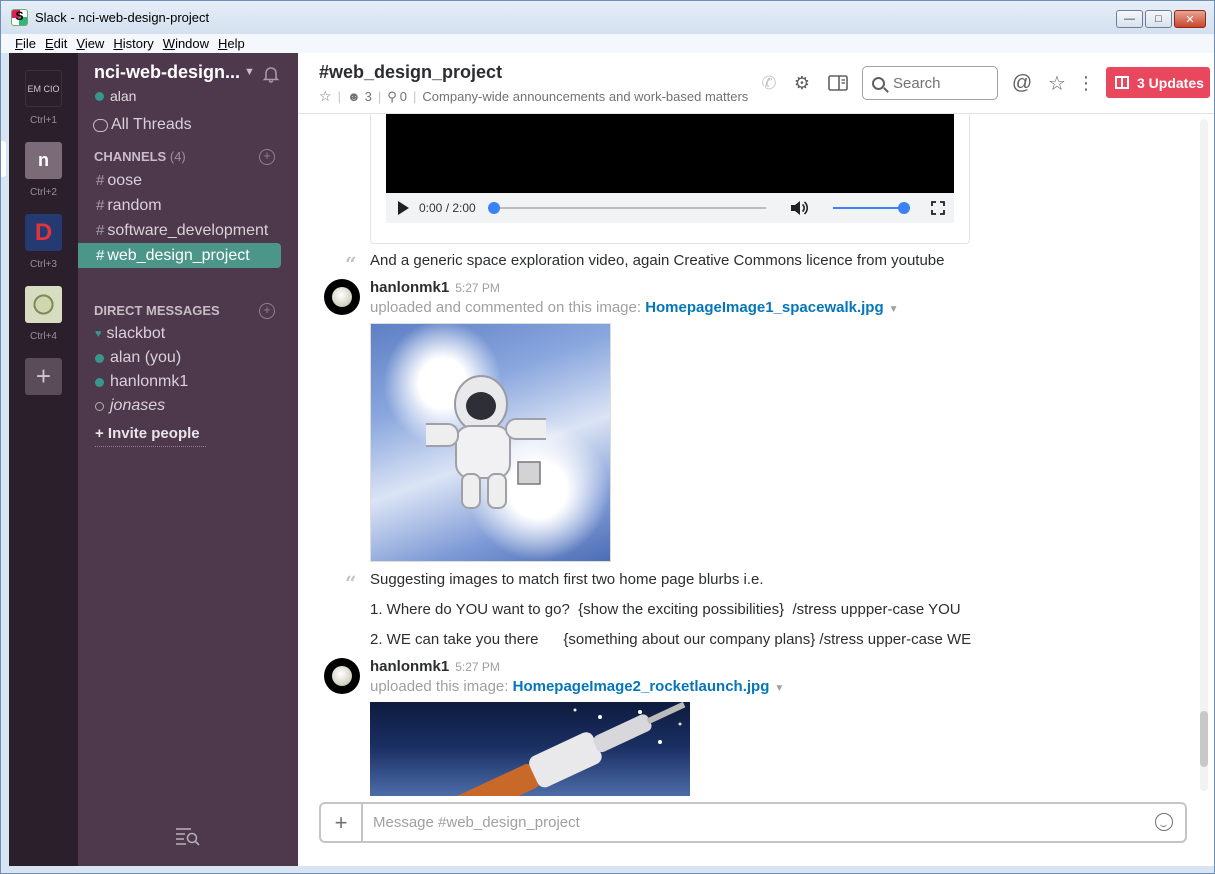  What do you see at coordinates (868, 208) in the screenshot?
I see `volume-slider` at bounding box center [868, 208].